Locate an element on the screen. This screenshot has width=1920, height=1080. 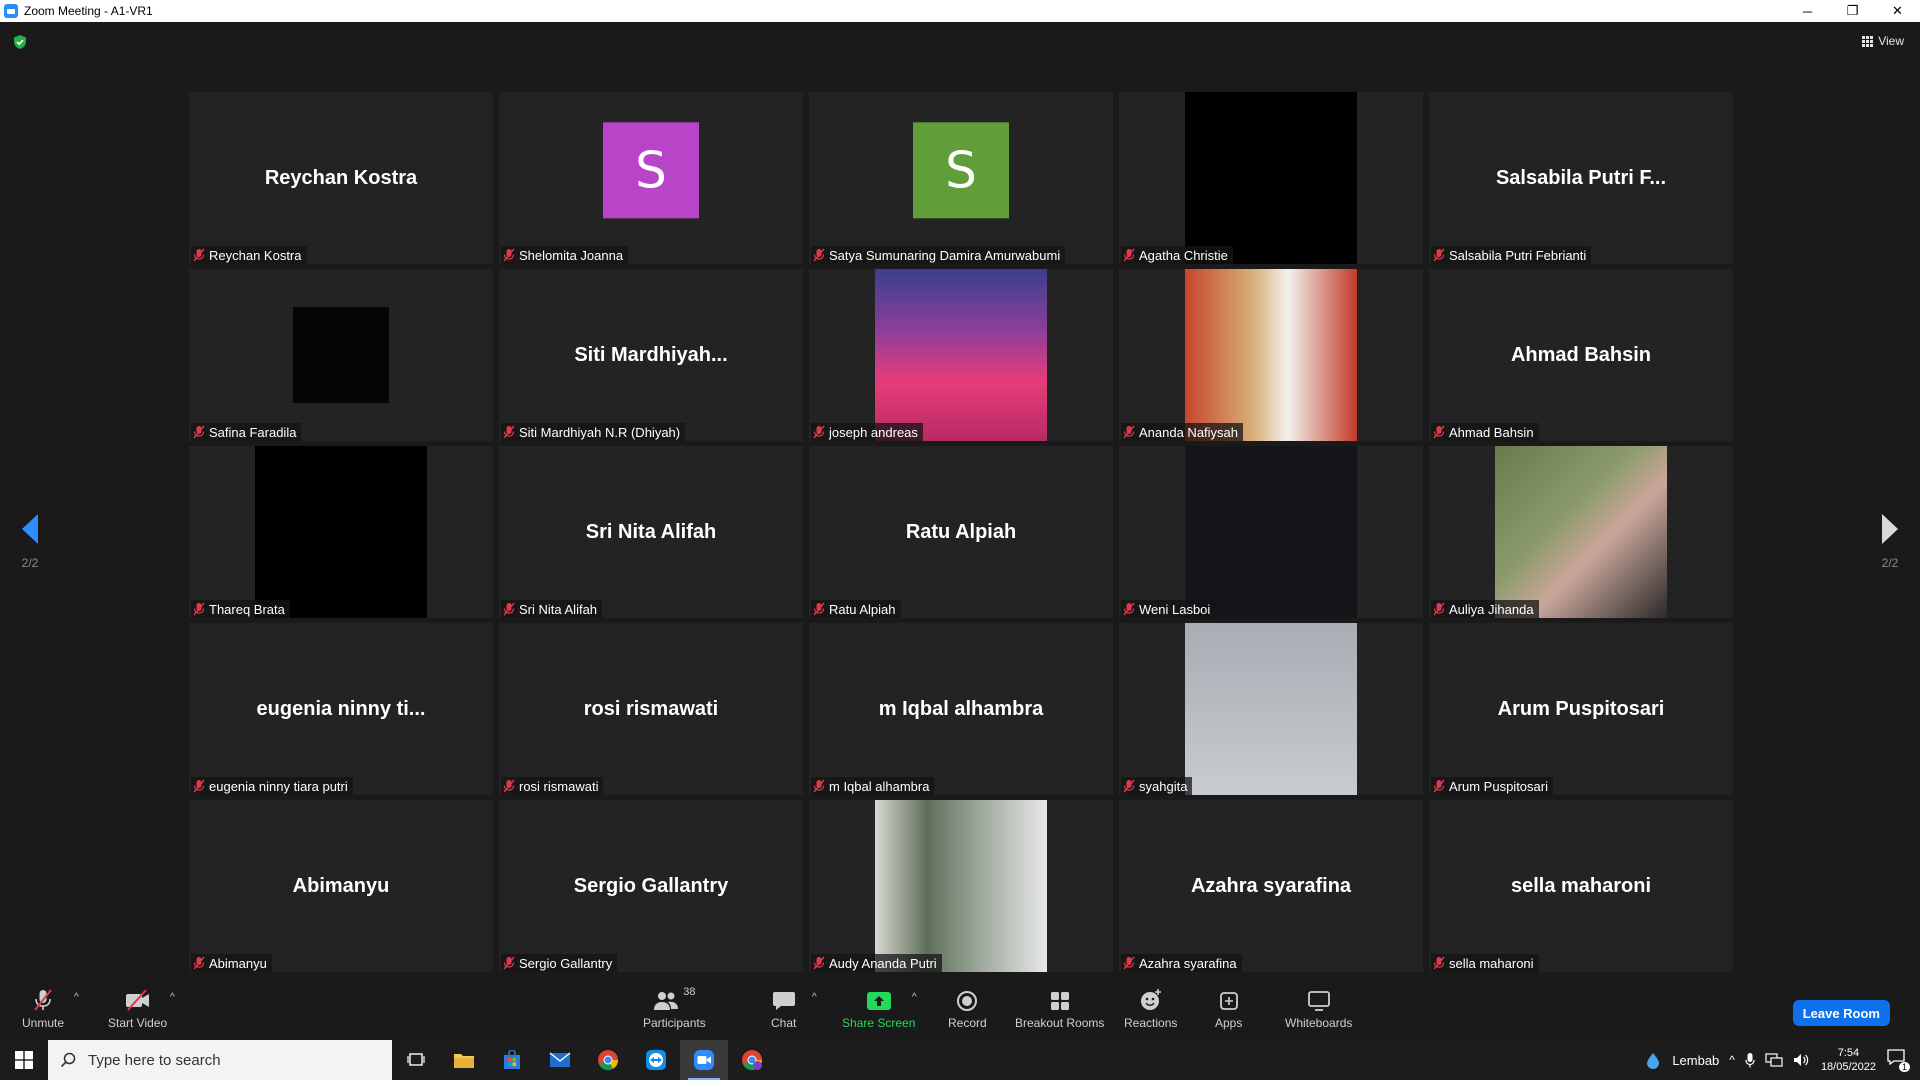
participant-tile: Auliya Jihanda is located at coordinates (1581, 532).